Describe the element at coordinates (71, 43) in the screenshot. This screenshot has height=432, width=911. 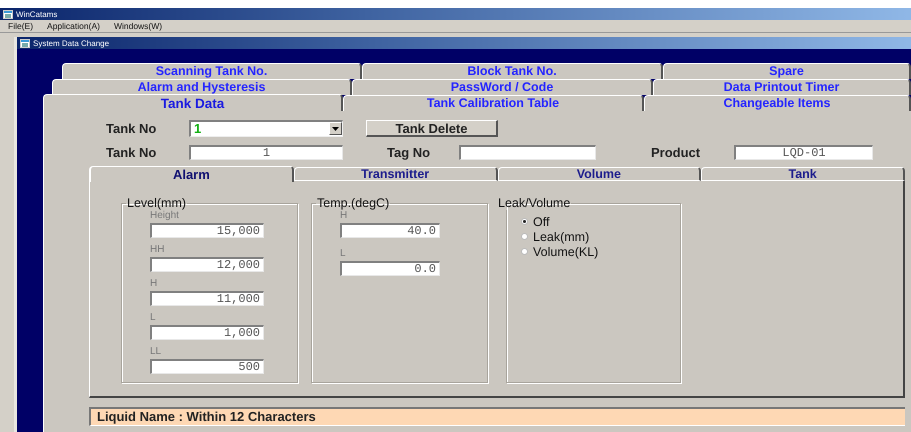
I see `window-title: System Data Change` at that location.